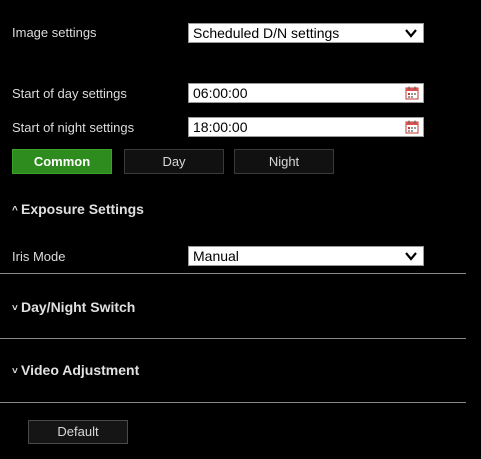  Describe the element at coordinates (174, 161) in the screenshot. I see `tab-day: Day` at that location.